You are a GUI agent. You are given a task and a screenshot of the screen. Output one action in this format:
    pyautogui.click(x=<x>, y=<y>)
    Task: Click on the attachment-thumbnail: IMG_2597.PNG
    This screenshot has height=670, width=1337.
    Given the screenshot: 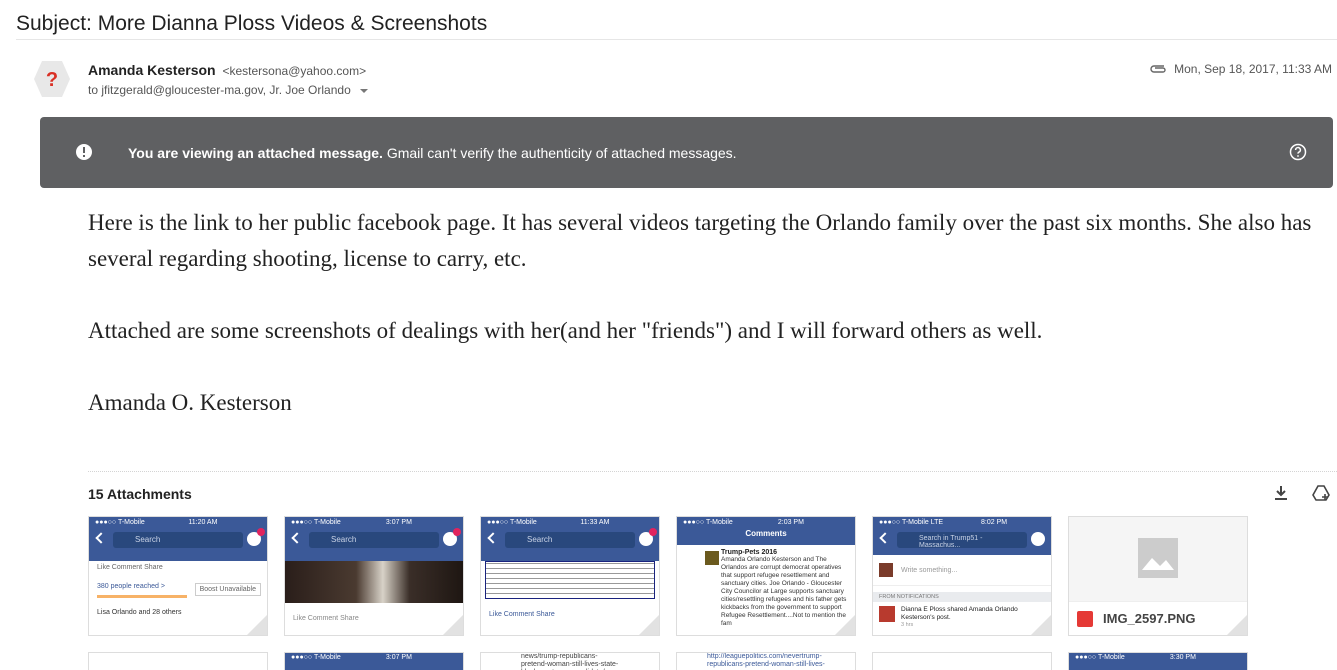 What is the action you would take?
    pyautogui.click(x=1158, y=576)
    